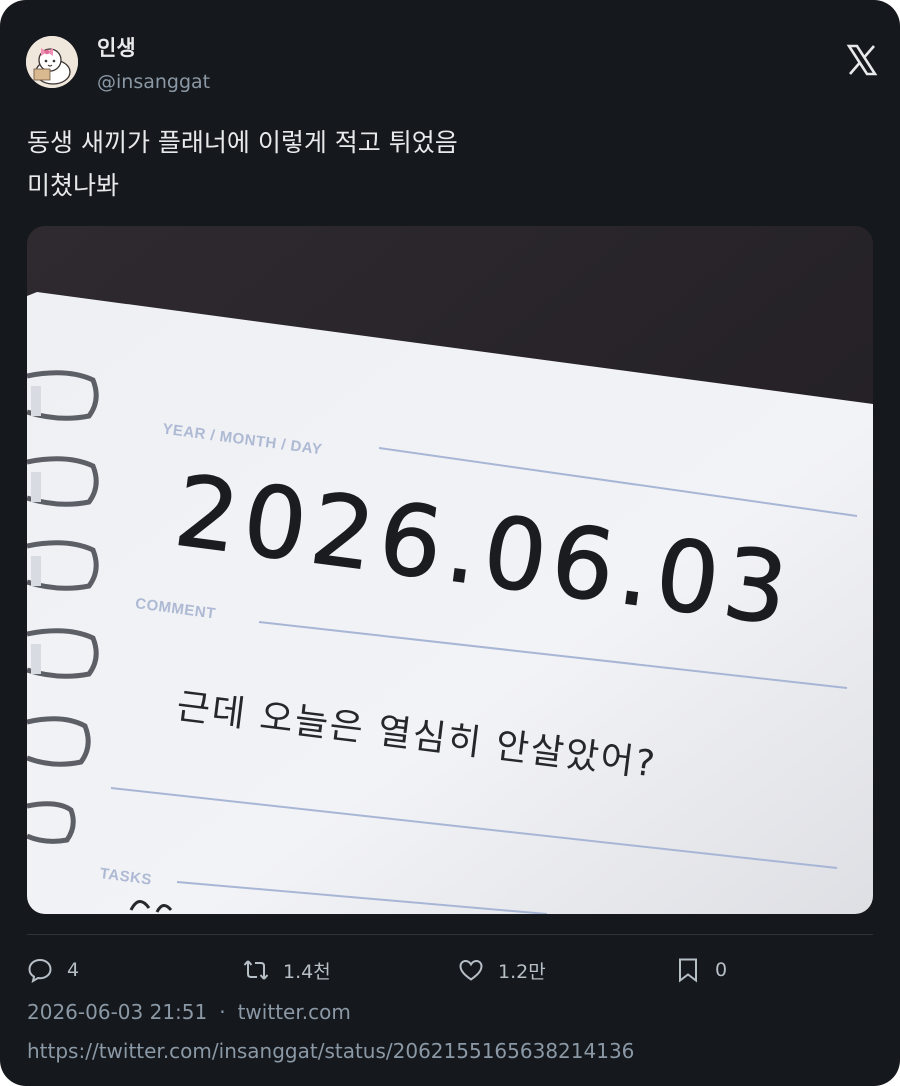 The width and height of the screenshot is (900, 1086). What do you see at coordinates (40, 970) in the screenshot?
I see `reply-icon` at bounding box center [40, 970].